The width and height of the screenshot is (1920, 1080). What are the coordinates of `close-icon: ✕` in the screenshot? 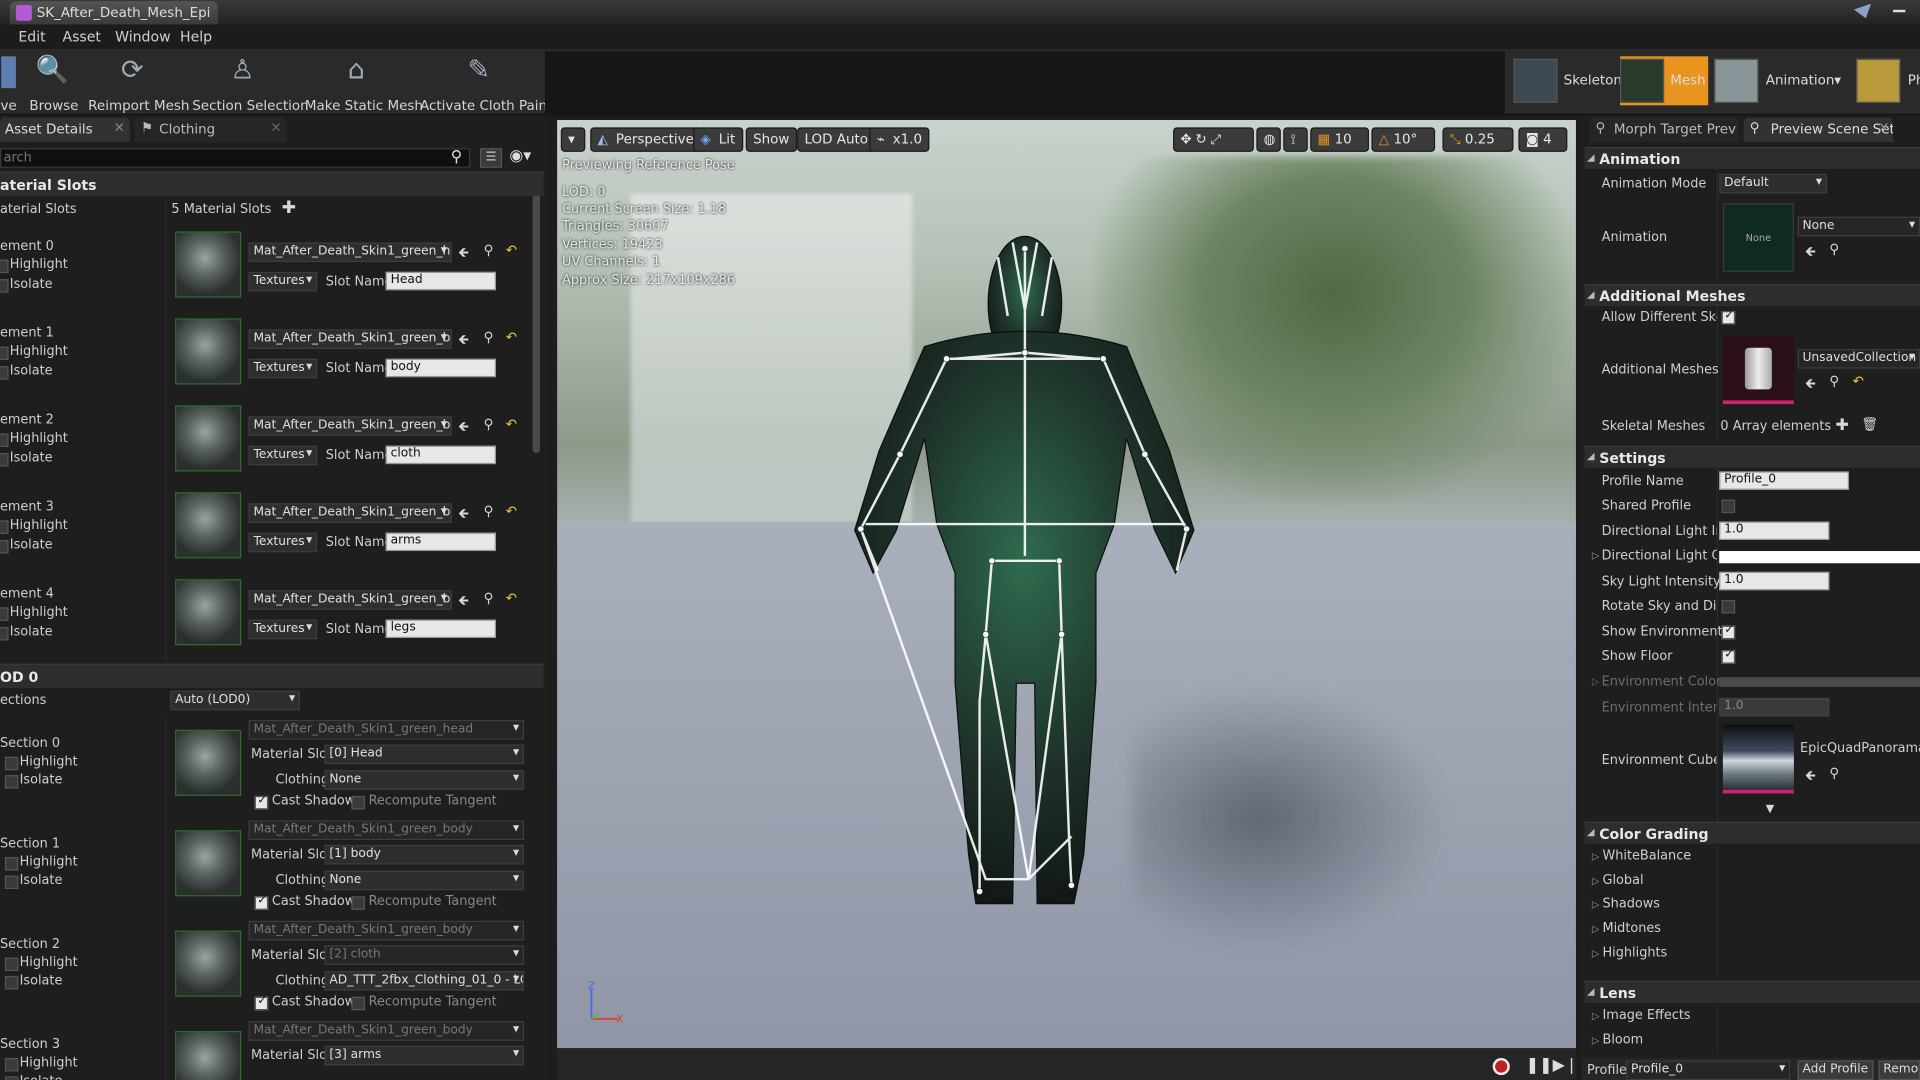 It's located at (1883, 128).